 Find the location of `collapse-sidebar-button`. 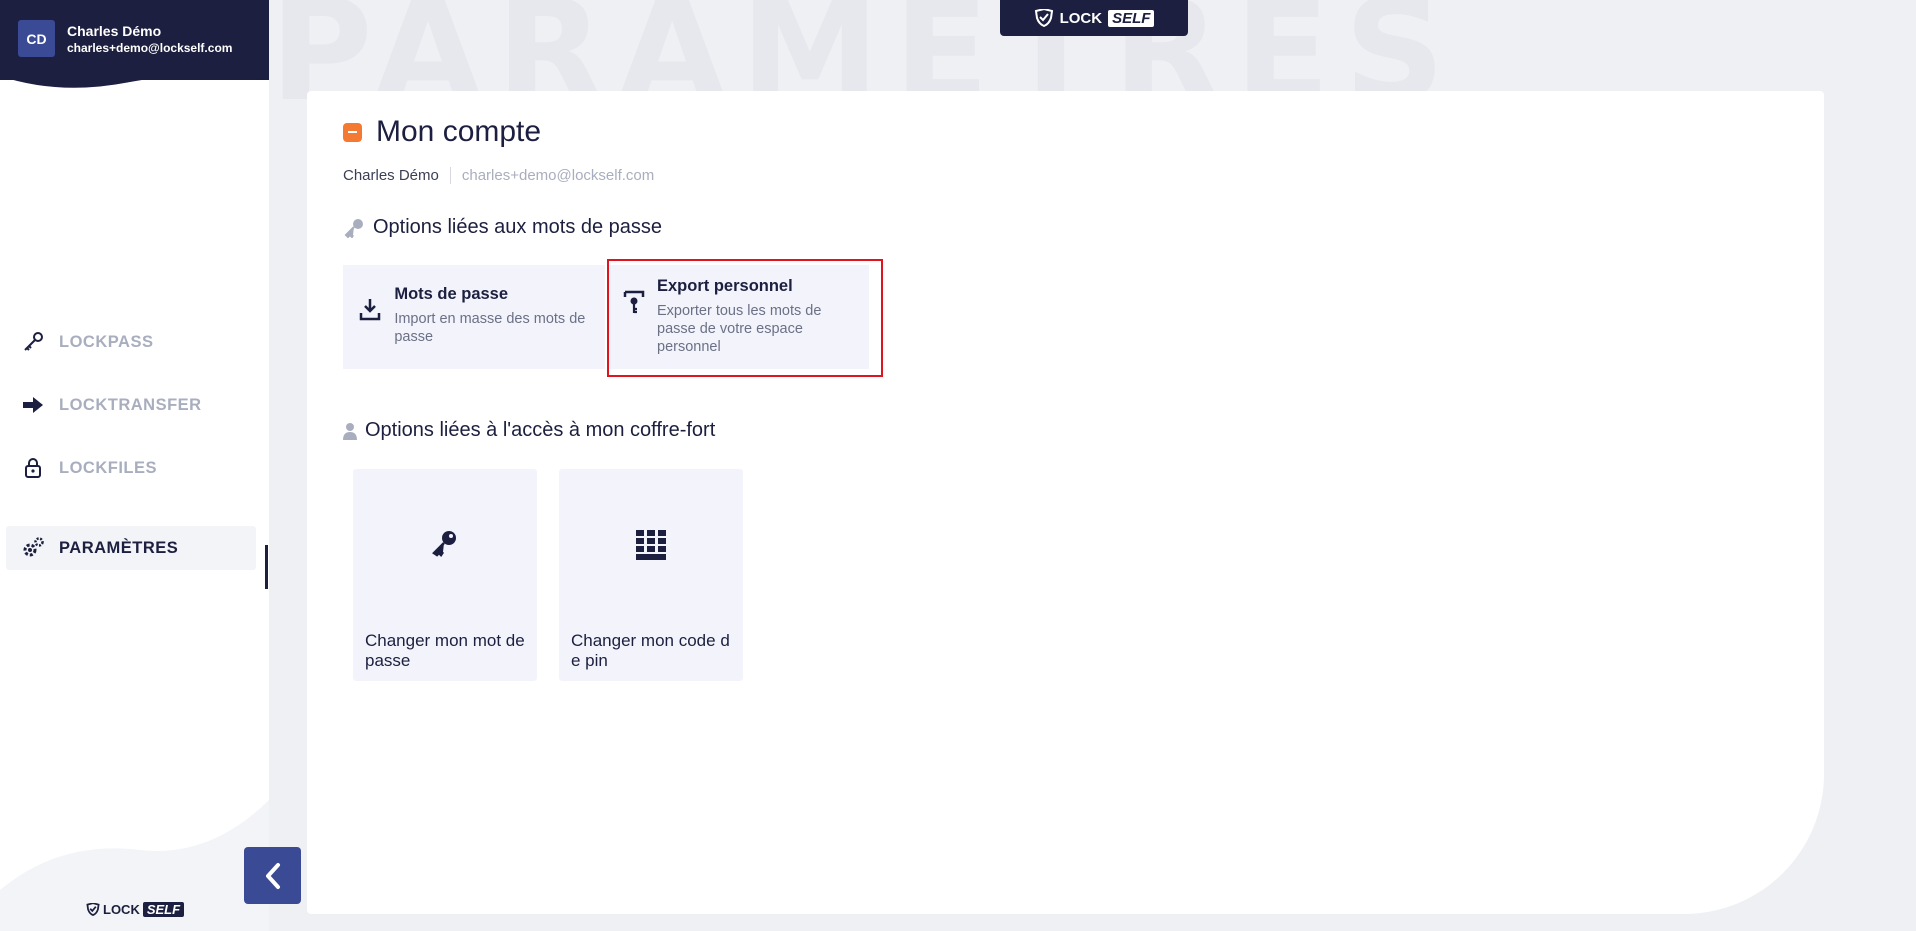

collapse-sidebar-button is located at coordinates (272, 875).